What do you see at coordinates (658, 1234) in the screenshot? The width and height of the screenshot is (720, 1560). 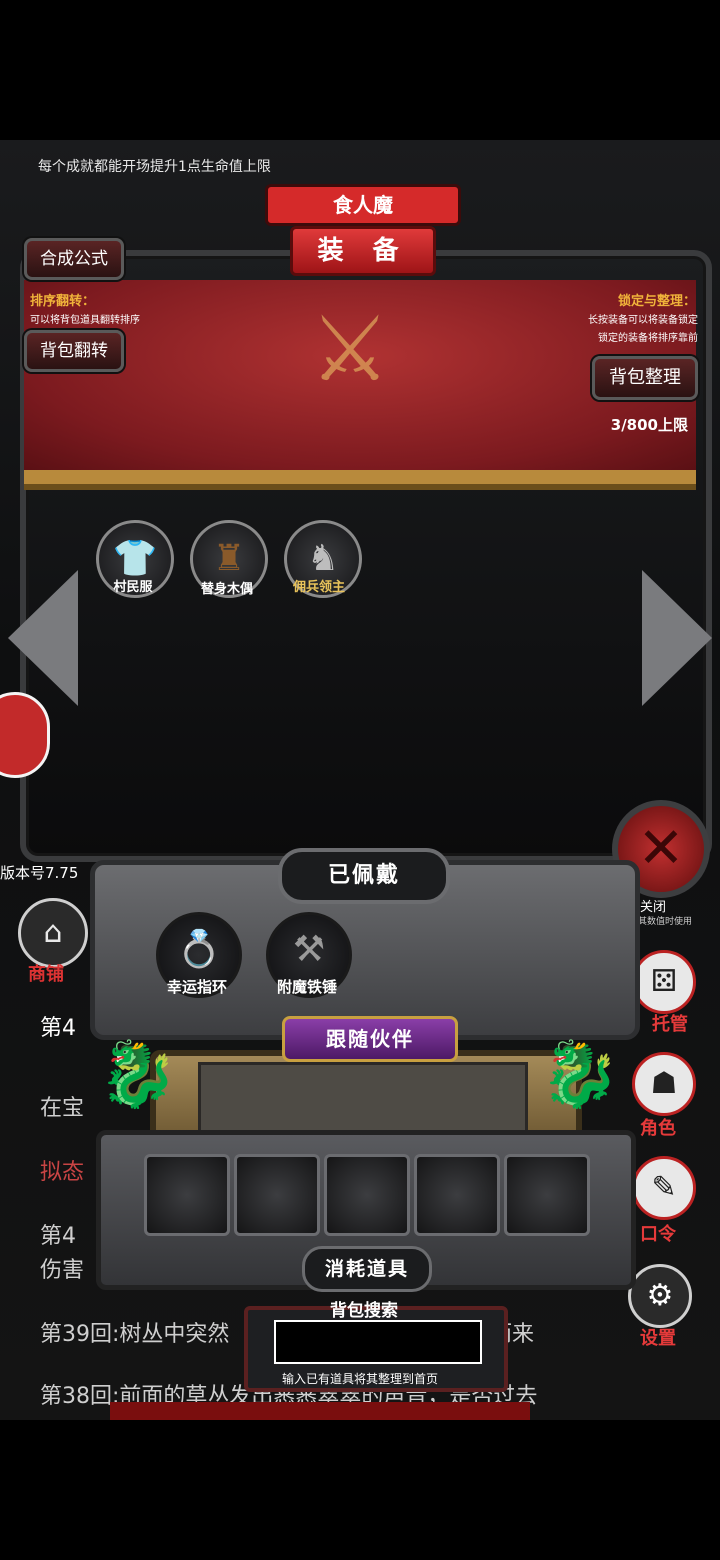 I see `code-label: 口令` at bounding box center [658, 1234].